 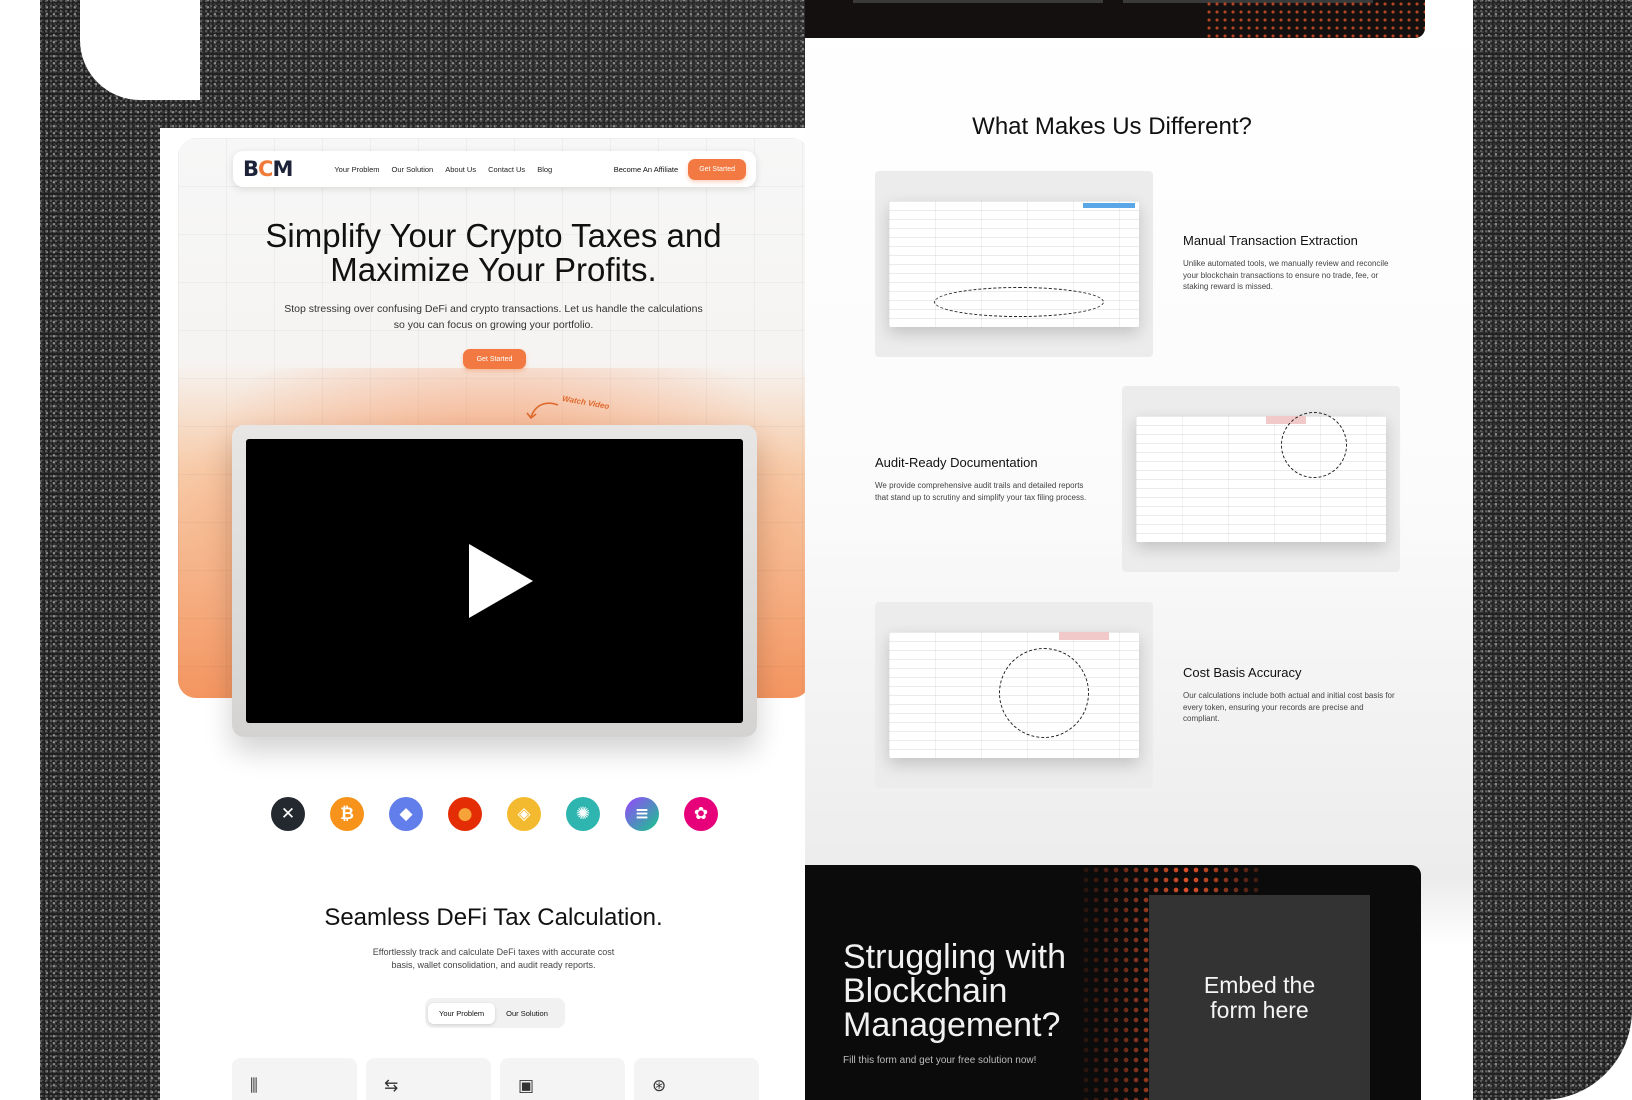 What do you see at coordinates (391, 1086) in the screenshot?
I see `exchange-icon: ⇆` at bounding box center [391, 1086].